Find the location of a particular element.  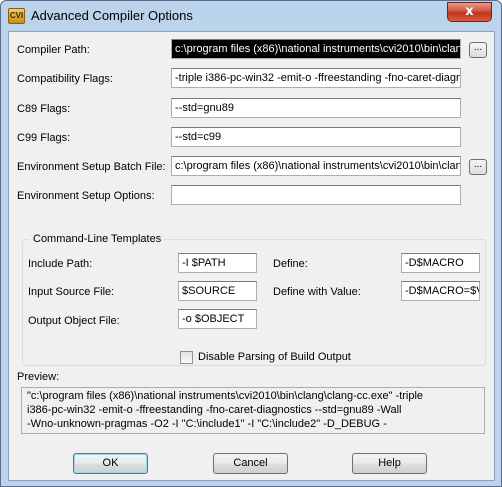

output-object-label: Output Object File: is located at coordinates (74, 321).